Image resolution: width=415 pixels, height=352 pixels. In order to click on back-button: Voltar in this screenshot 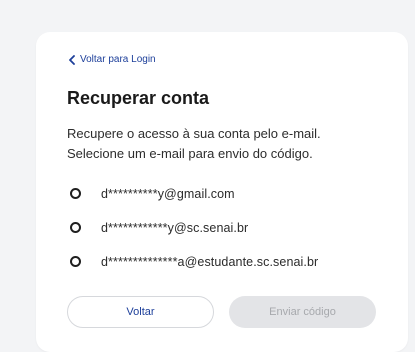, I will do `click(140, 312)`.